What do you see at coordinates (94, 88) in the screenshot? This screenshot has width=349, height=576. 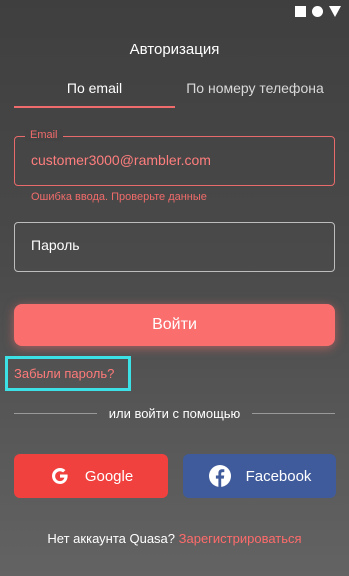 I see `tab-email: По email` at bounding box center [94, 88].